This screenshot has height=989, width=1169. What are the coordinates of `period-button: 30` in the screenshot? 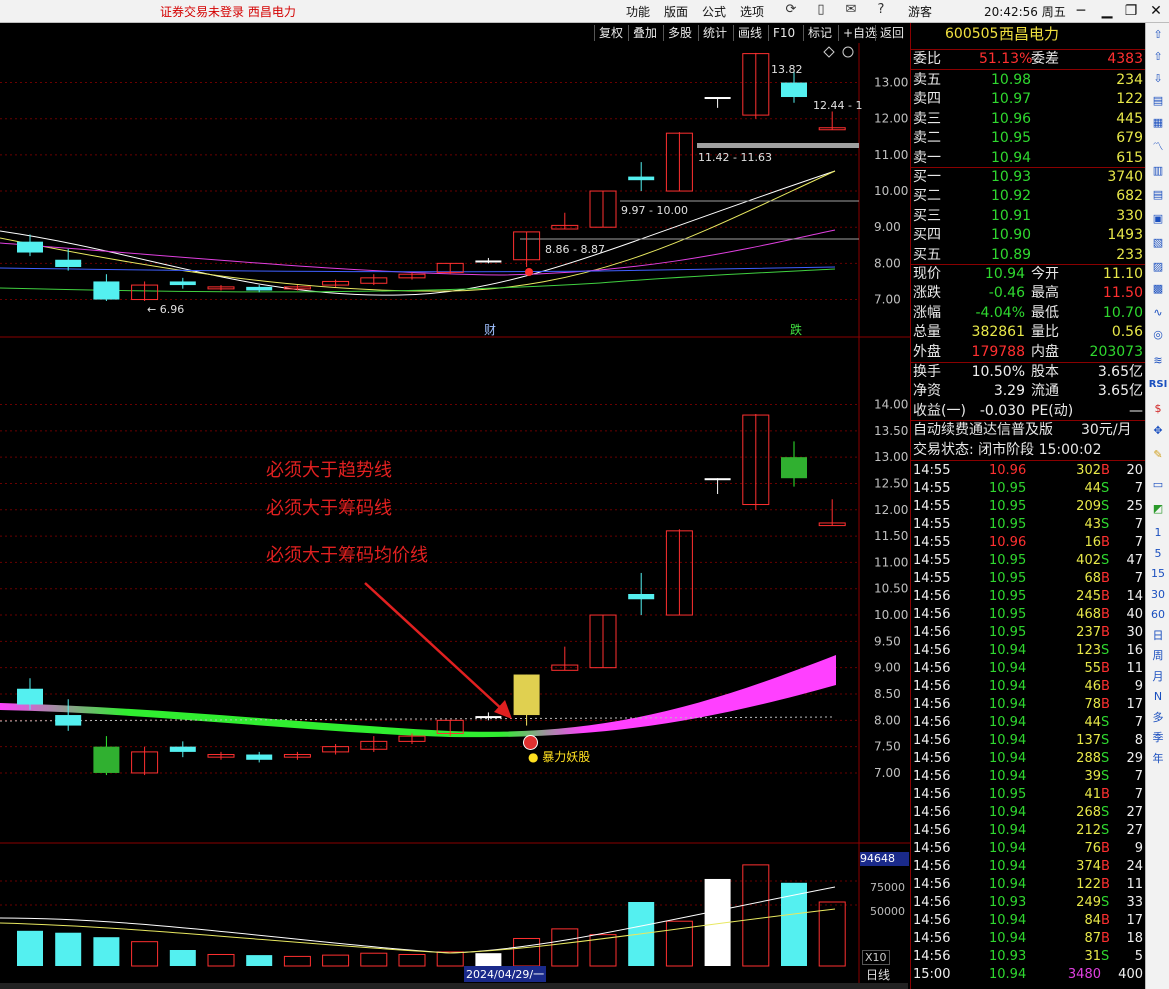 It's located at (1158, 595).